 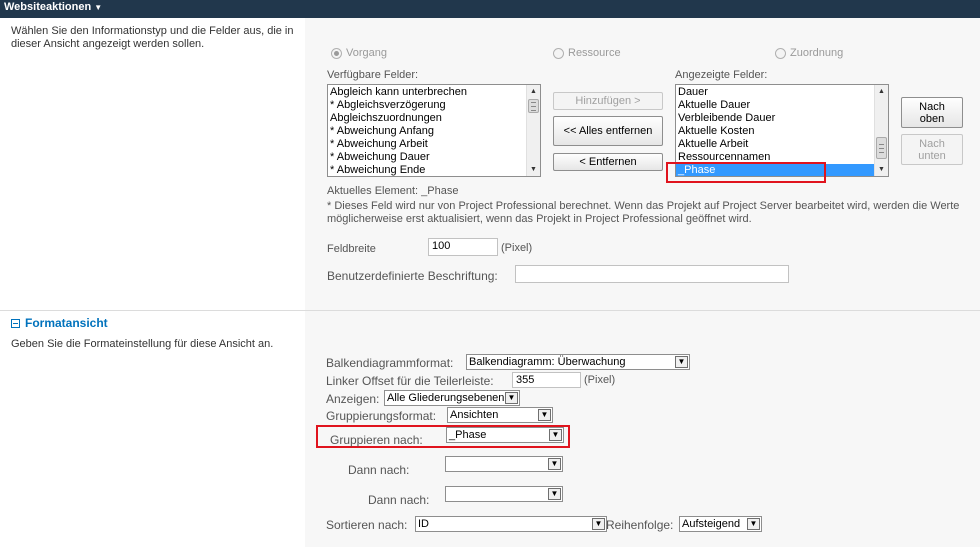 What do you see at coordinates (511, 524) in the screenshot?
I see `sort-by-select: ID ▼` at bounding box center [511, 524].